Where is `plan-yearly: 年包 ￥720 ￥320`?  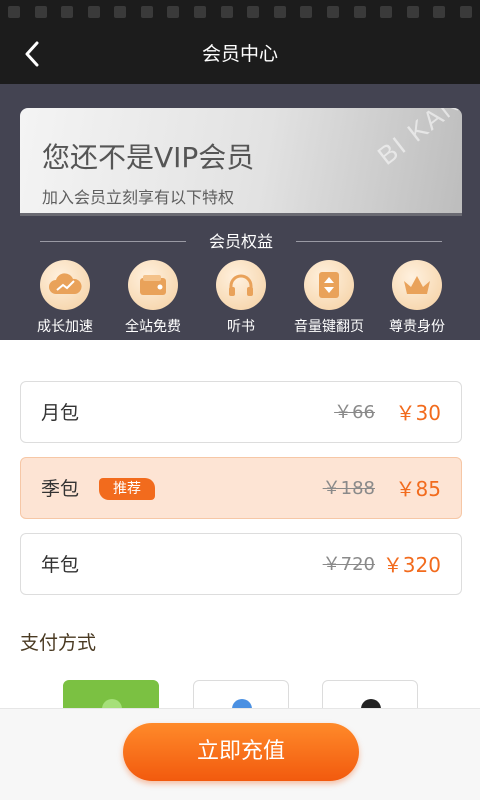
plan-yearly: 年包 ￥720 ￥320 is located at coordinates (241, 564).